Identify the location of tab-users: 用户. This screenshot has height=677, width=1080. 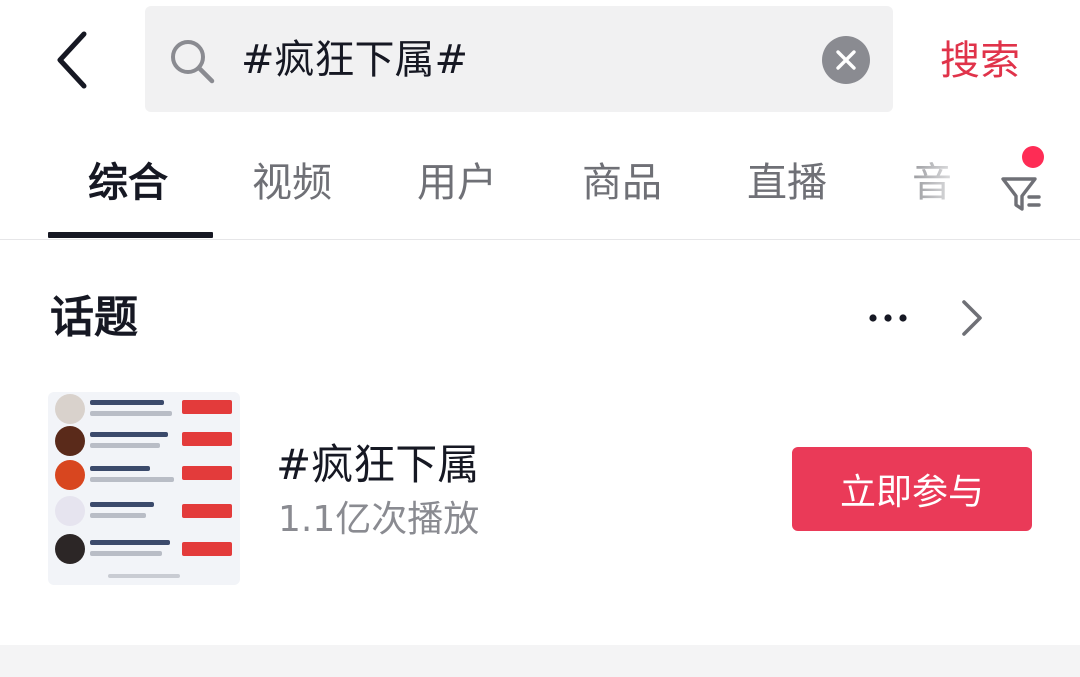
(457, 183).